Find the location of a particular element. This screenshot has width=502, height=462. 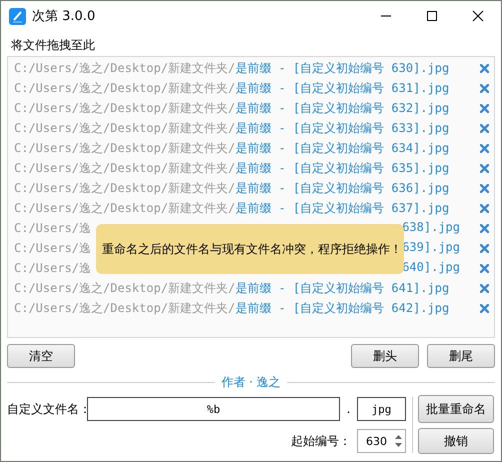

filename-label: 自定义文件名： is located at coordinates (47, 409).